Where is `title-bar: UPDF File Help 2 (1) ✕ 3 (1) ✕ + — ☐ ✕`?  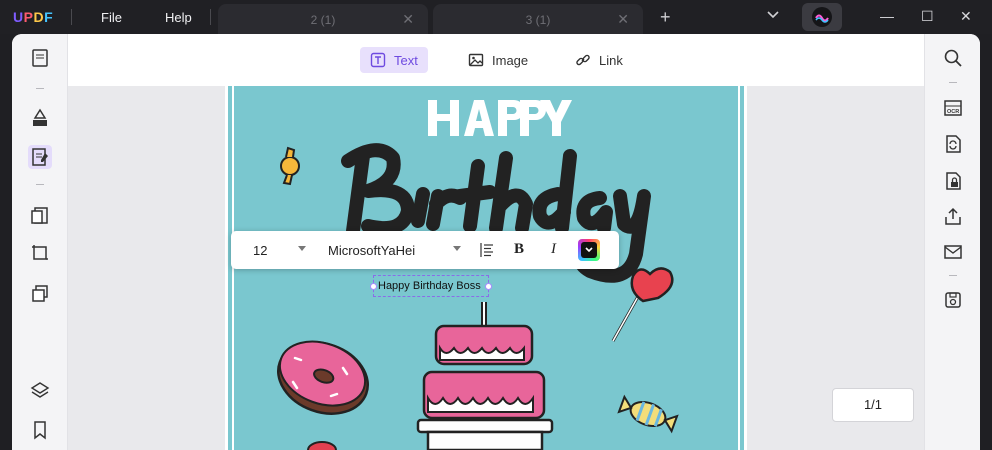 title-bar: UPDF File Help 2 (1) ✕ 3 (1) ✕ + — ☐ ✕ is located at coordinates (496, 17).